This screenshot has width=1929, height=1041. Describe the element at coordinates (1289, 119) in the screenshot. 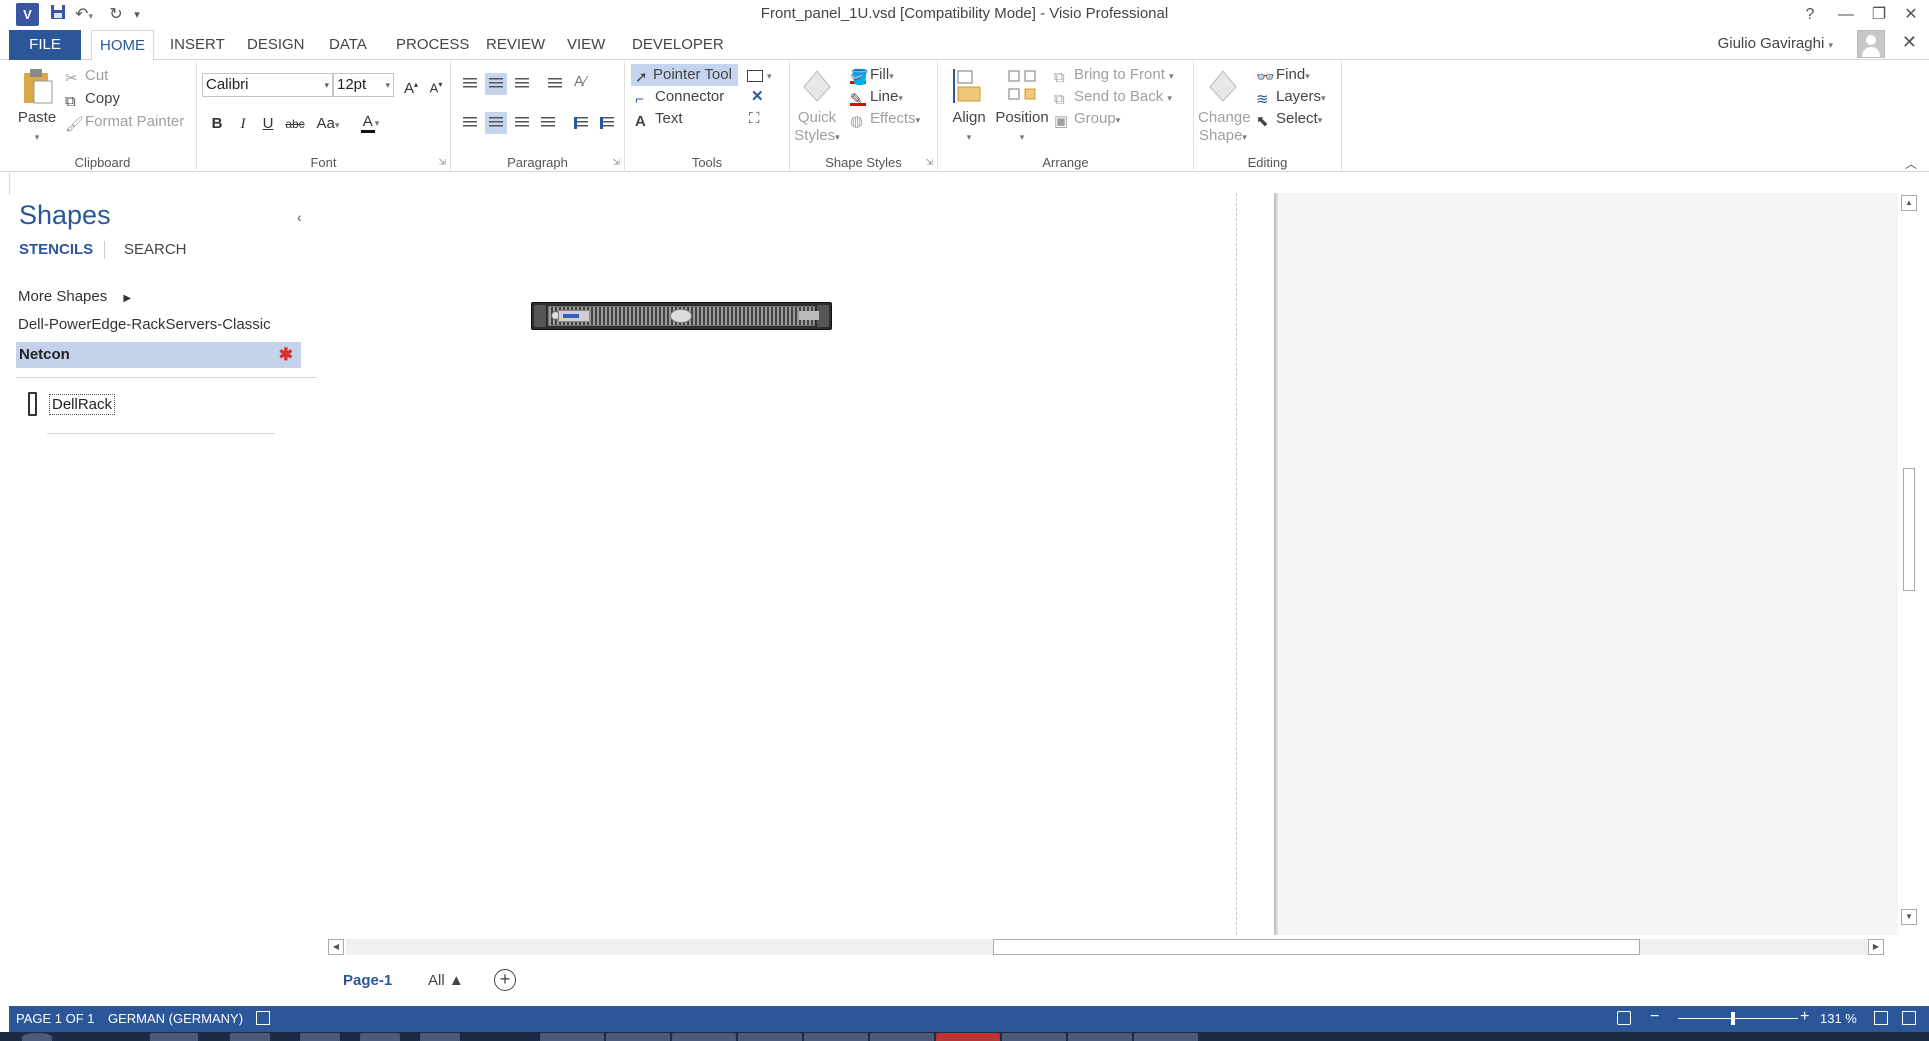

I see `select-button: ⬉ Select▾` at that location.